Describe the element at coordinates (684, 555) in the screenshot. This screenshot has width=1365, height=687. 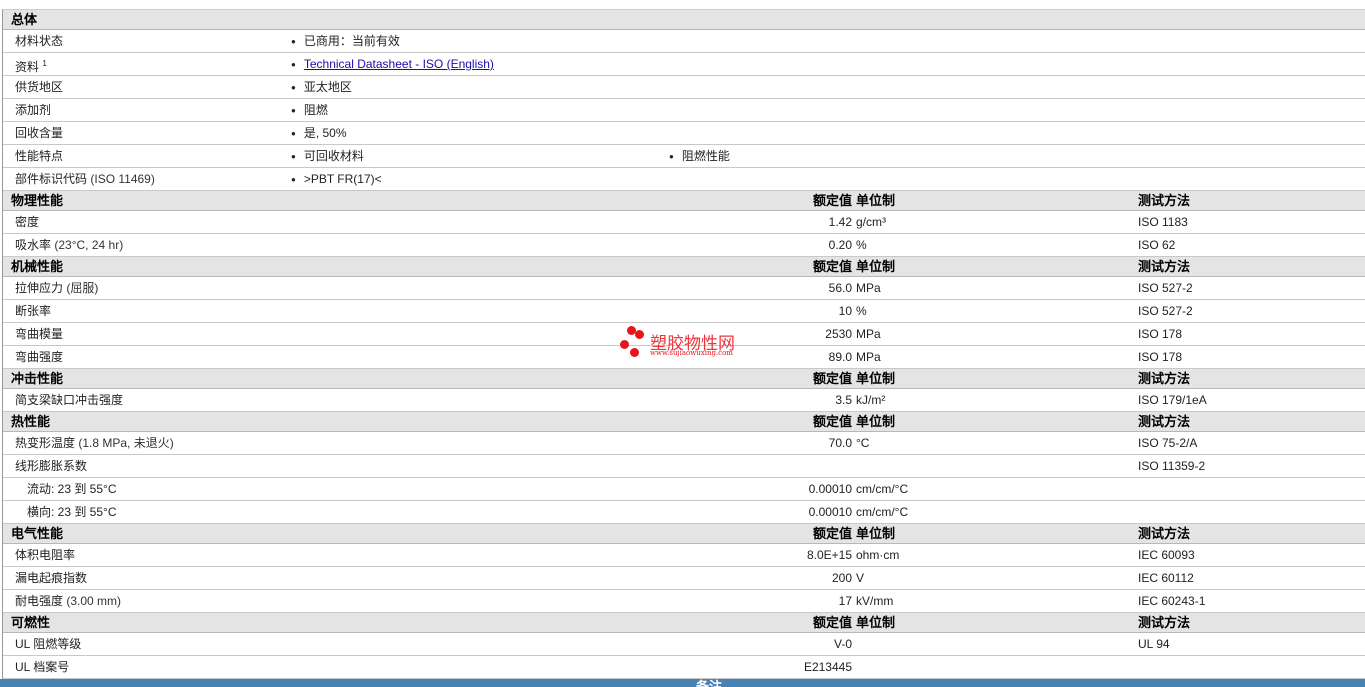
I see `table-row: 体积电阻率 8.0E+15 ohm·cm IEC 60093` at that location.